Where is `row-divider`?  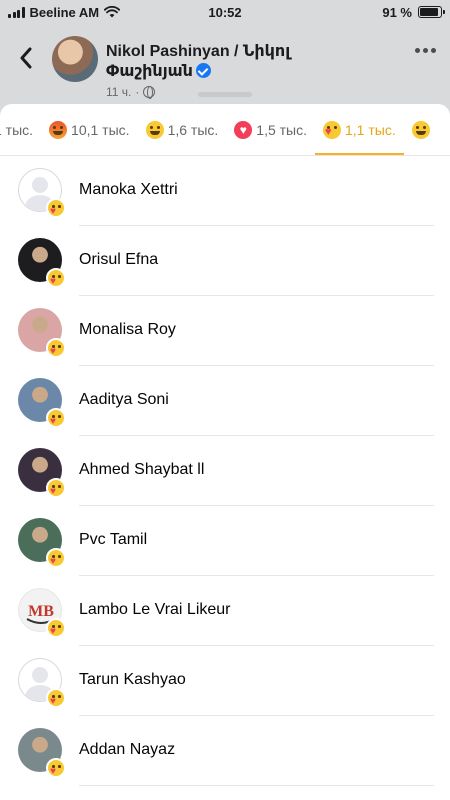
row-divider is located at coordinates (256, 785).